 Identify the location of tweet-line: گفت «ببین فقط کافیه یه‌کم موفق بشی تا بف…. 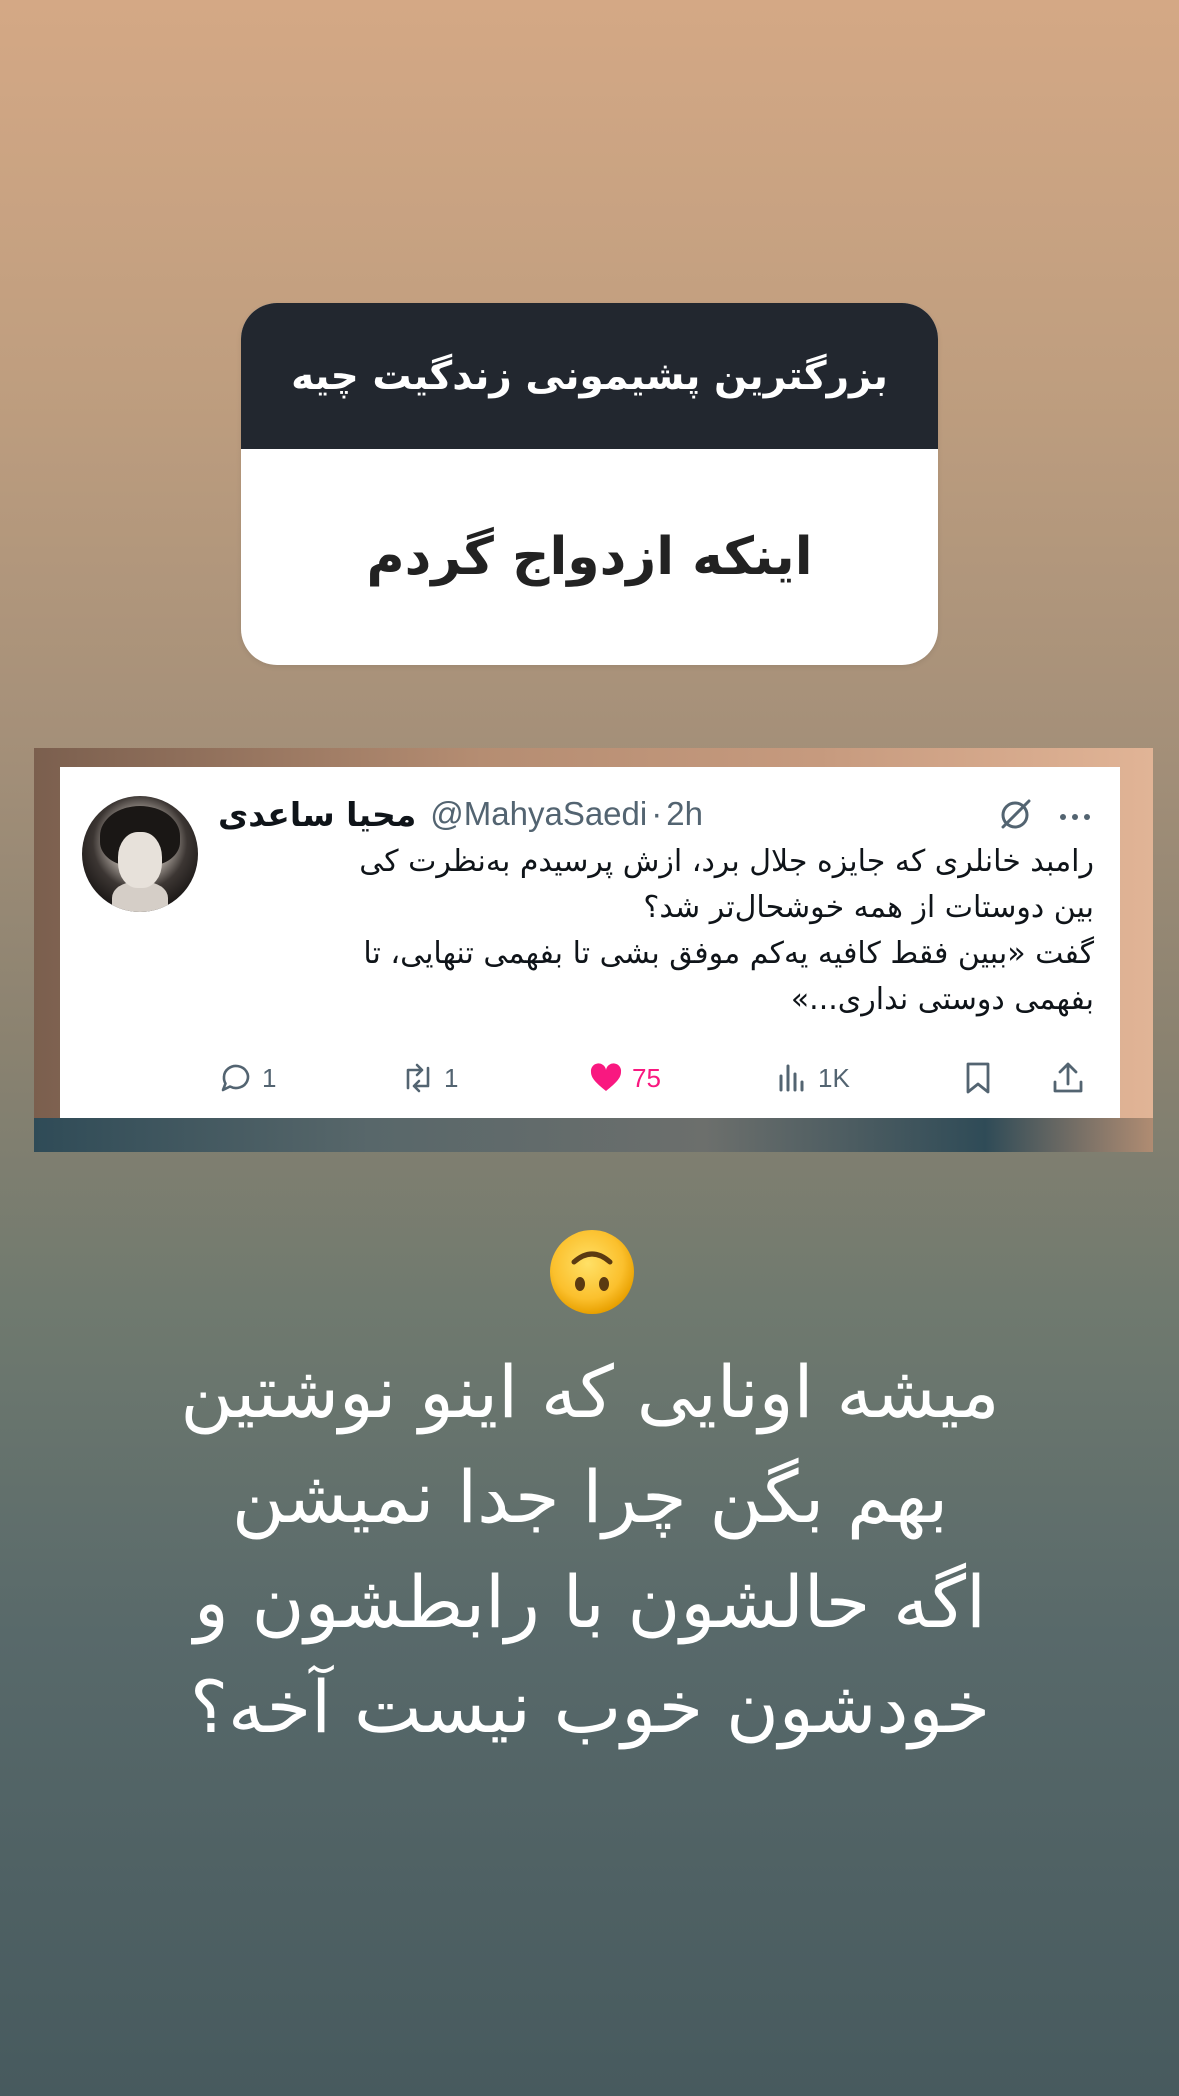
(728, 953).